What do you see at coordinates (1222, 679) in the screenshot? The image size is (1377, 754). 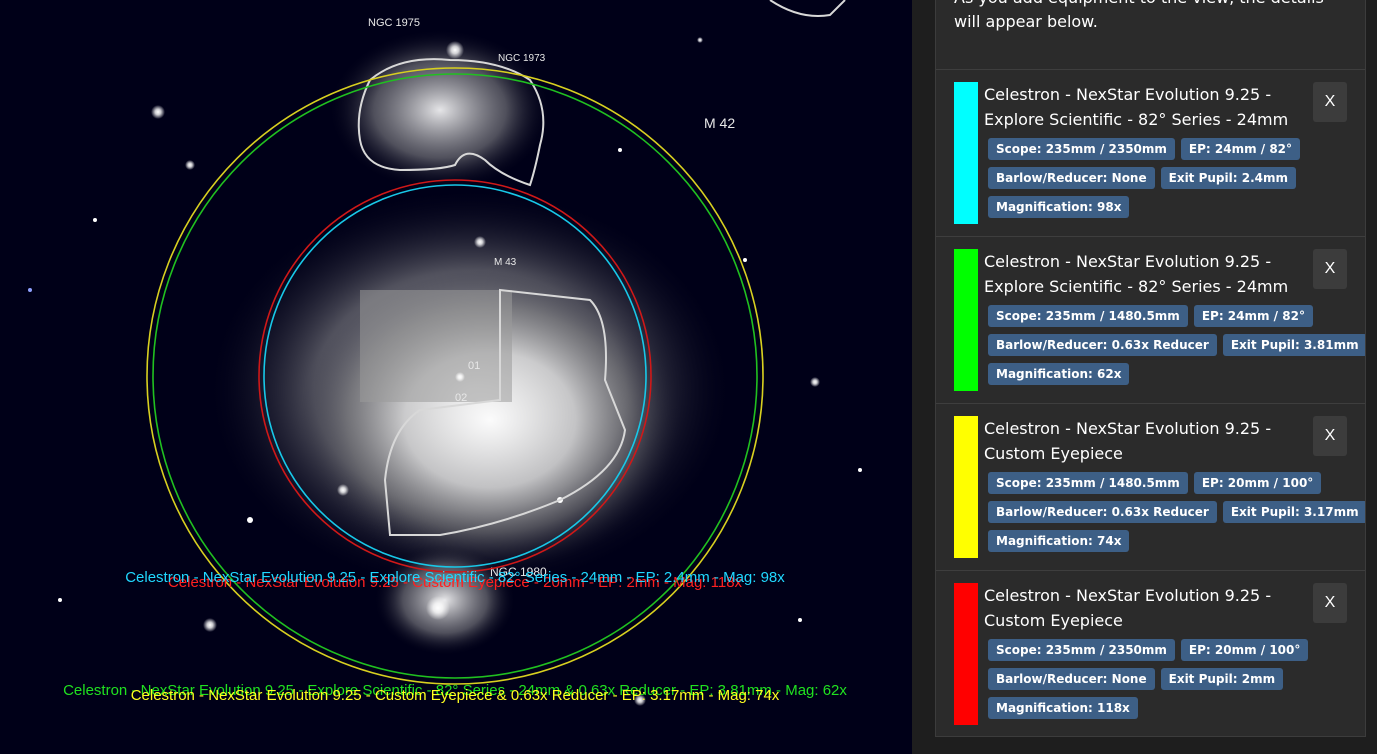 I see `exit-pupil-badge: Exit Pupil: 2mm` at bounding box center [1222, 679].